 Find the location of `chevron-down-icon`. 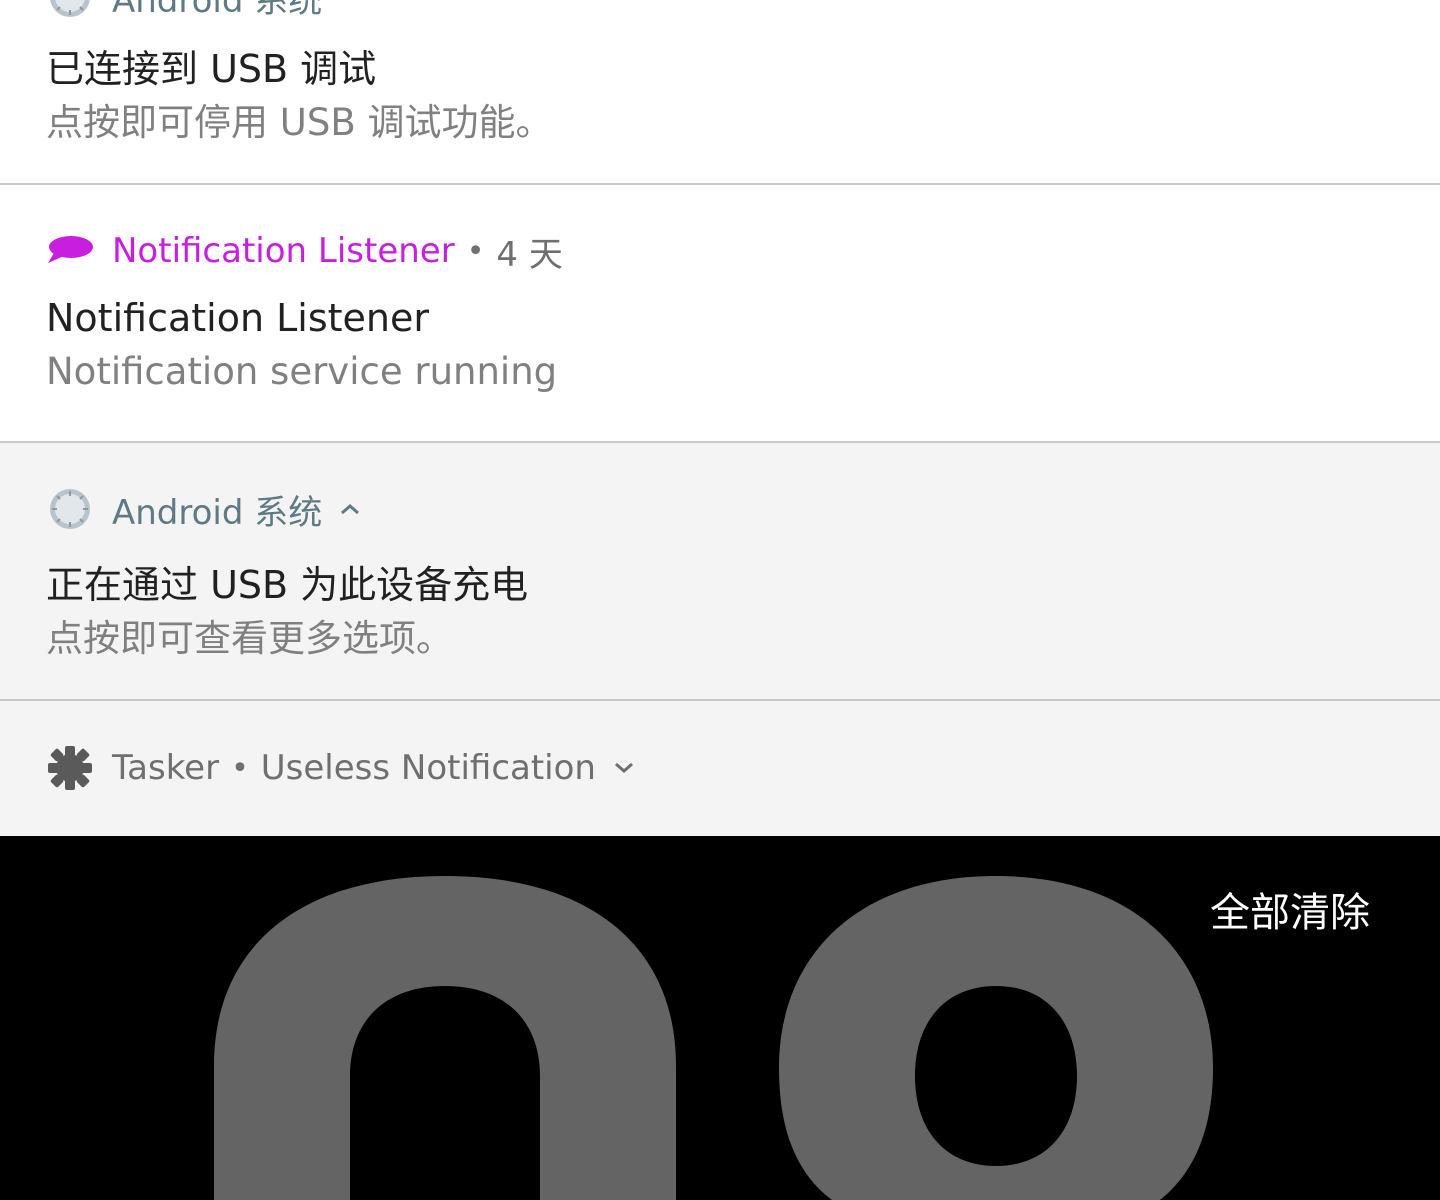

chevron-down-icon is located at coordinates (624, 768).